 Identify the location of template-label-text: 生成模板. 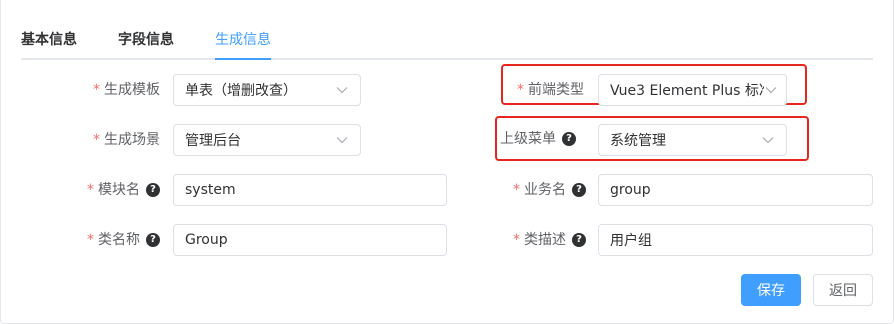
(132, 90).